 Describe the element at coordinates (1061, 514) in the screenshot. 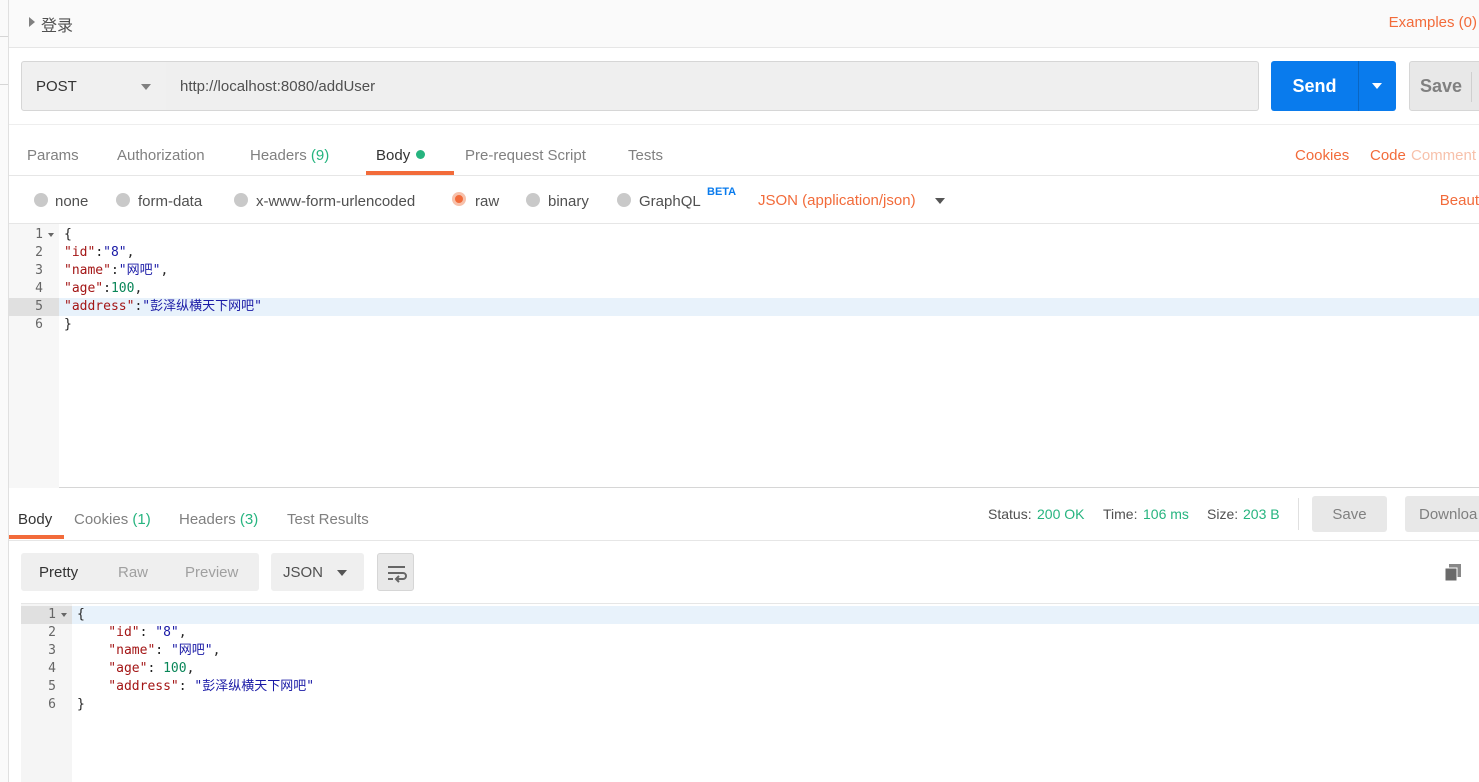

I see `status-value: 200 OK` at that location.